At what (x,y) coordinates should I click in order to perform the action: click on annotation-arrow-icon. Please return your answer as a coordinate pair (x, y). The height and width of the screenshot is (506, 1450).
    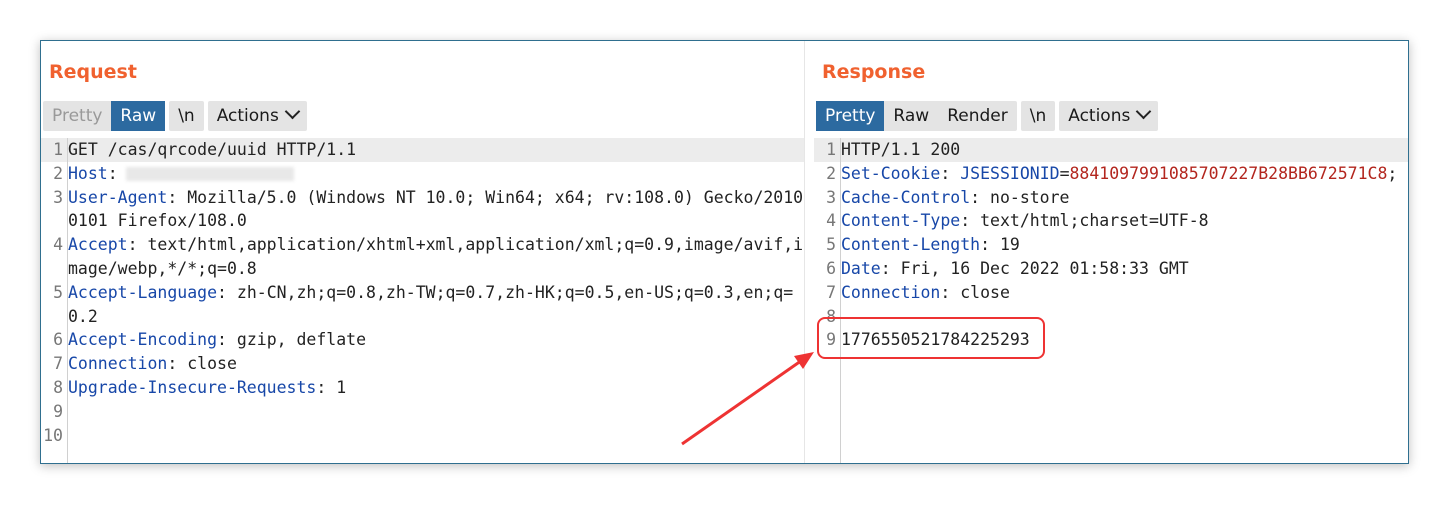
    Looking at the image, I should click on (747, 399).